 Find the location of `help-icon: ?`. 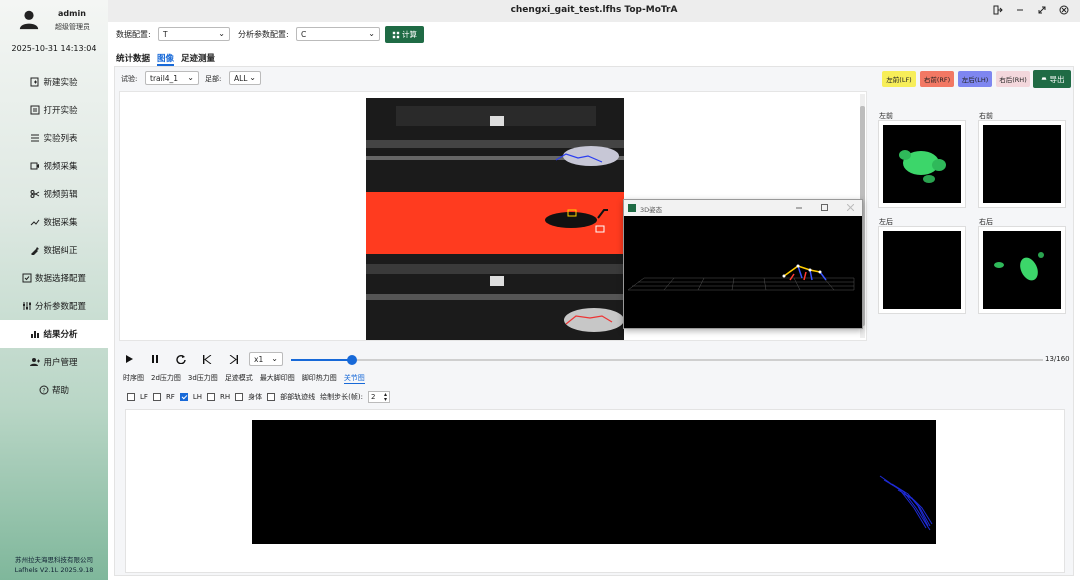

help-icon: ? is located at coordinates (44, 390).